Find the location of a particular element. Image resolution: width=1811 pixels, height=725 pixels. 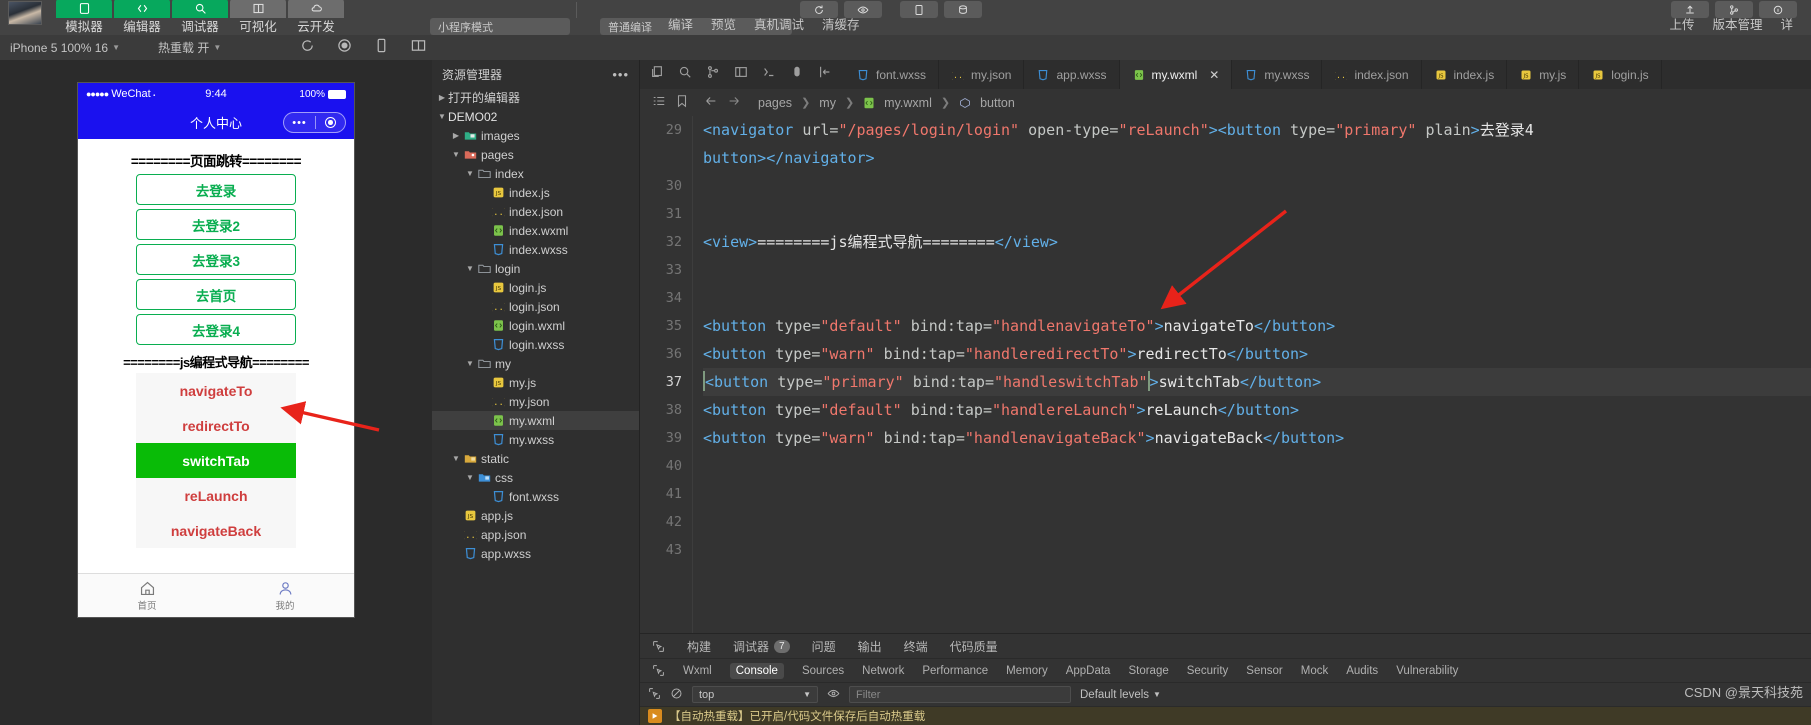

layout-icon is located at coordinates (741, 74).